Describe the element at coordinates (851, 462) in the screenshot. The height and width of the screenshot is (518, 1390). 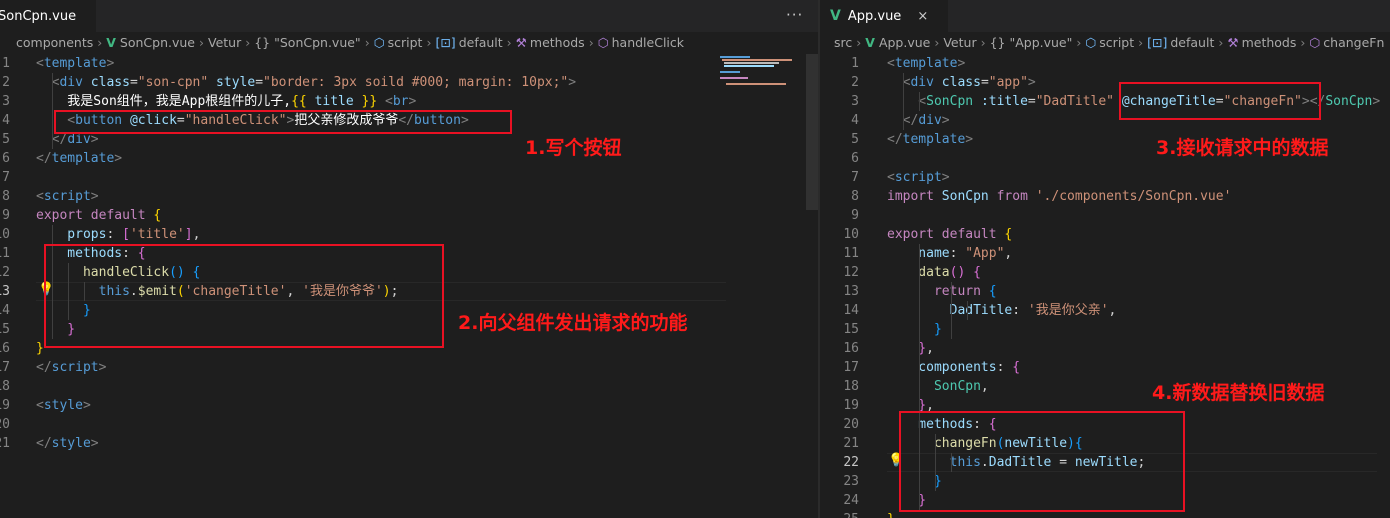
I see `line-number: 22` at that location.